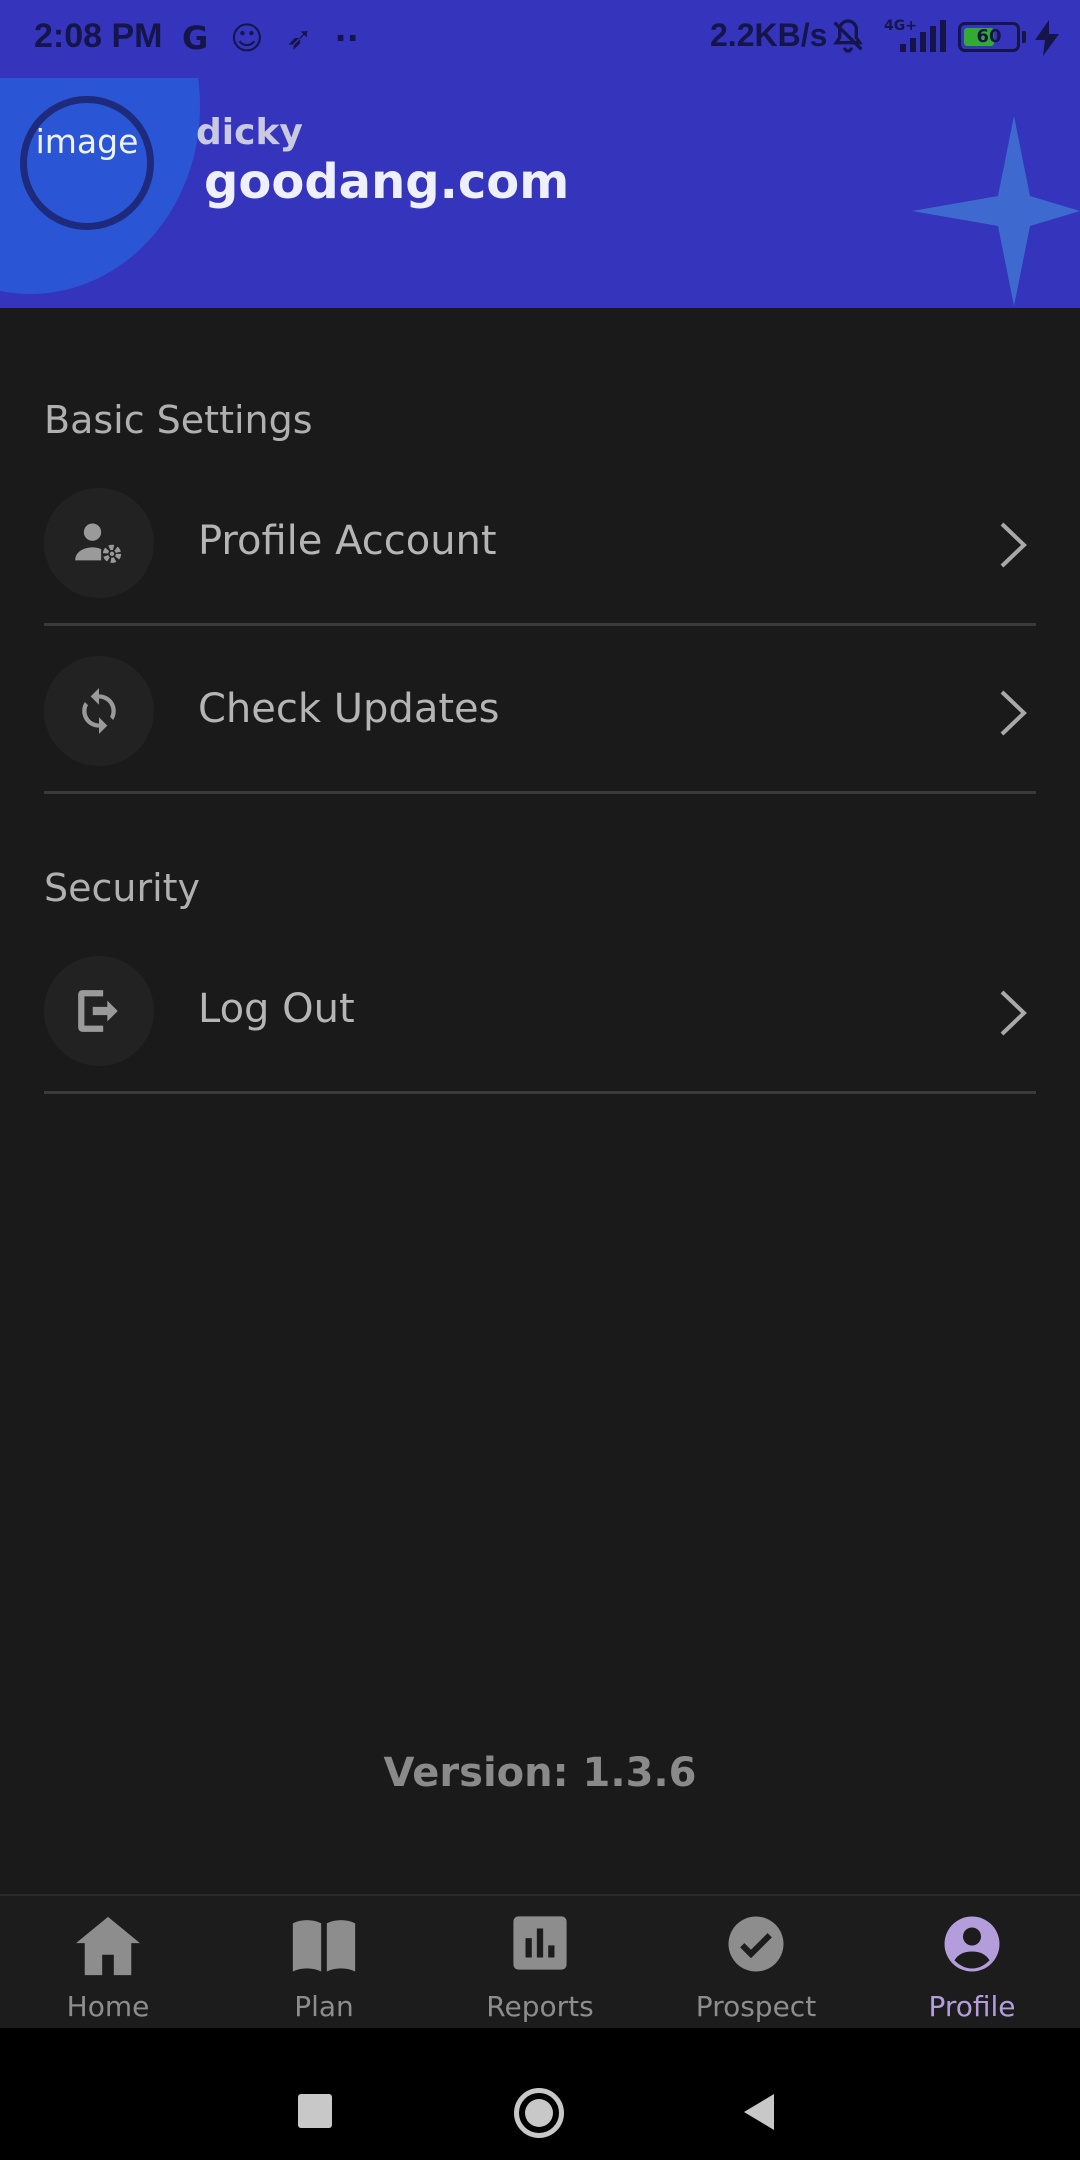 The width and height of the screenshot is (1080, 2160). What do you see at coordinates (178, 420) in the screenshot?
I see `section-title-basic-settings: Basic Settings` at bounding box center [178, 420].